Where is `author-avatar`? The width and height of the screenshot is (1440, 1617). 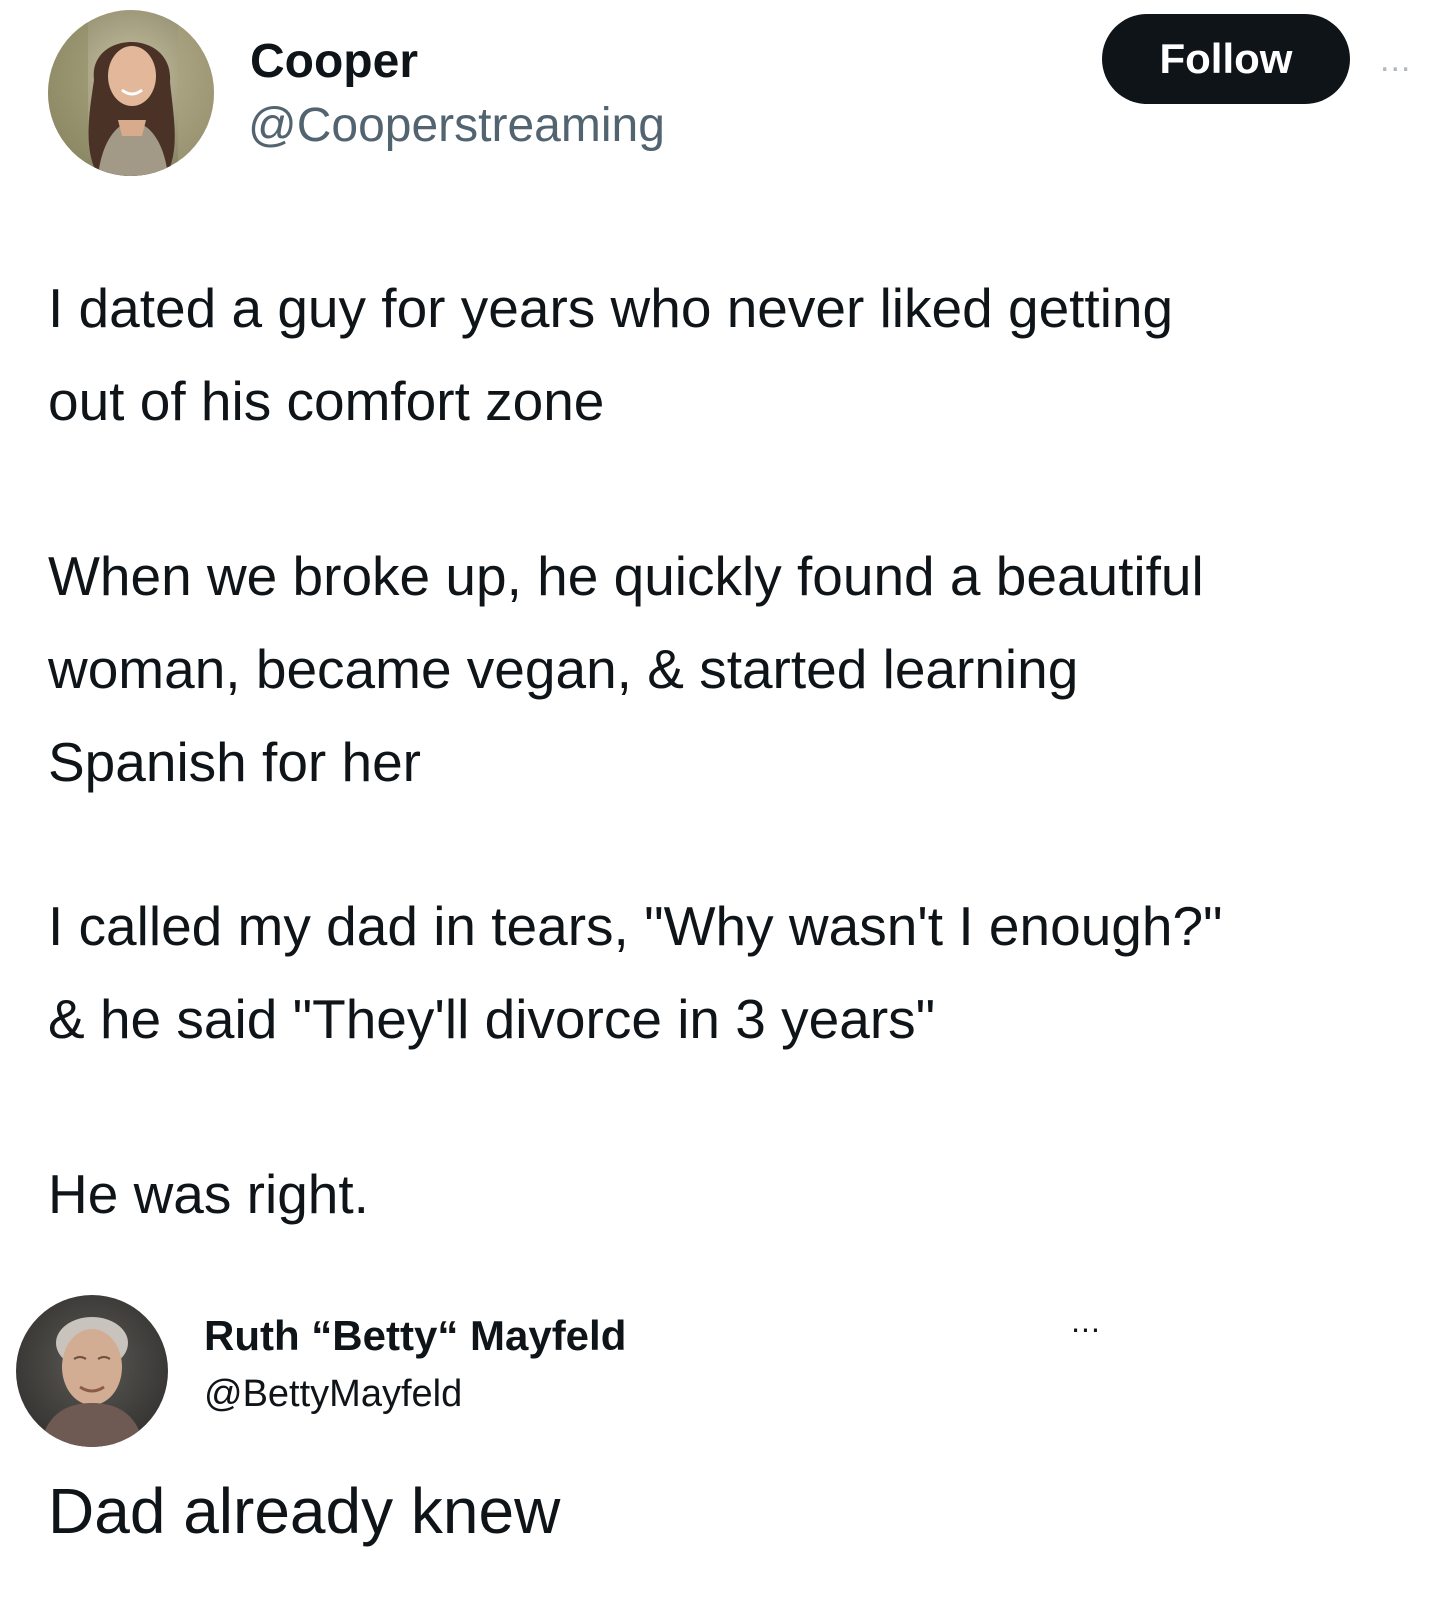 author-avatar is located at coordinates (131, 93).